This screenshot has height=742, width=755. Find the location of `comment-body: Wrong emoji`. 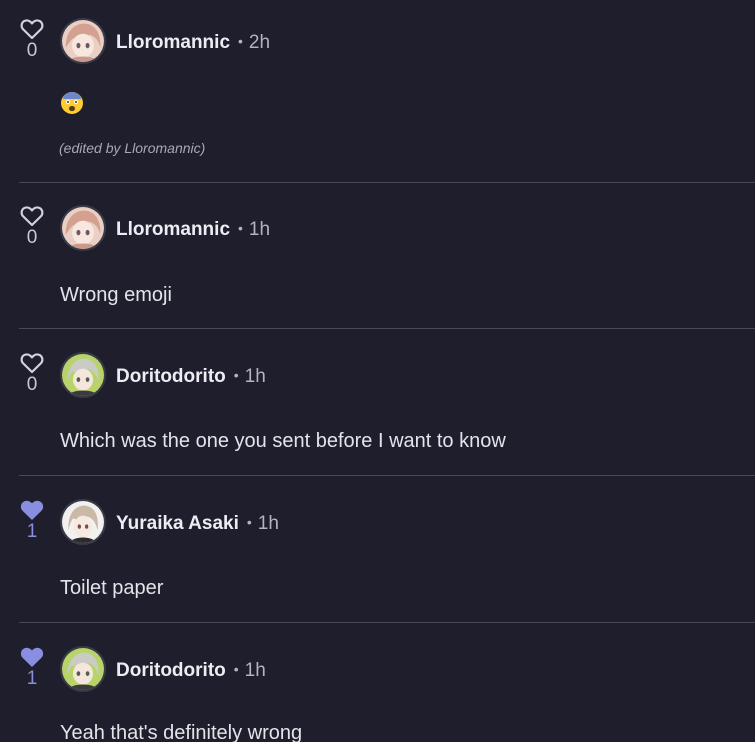

comment-body: Wrong emoji is located at coordinates (116, 295).